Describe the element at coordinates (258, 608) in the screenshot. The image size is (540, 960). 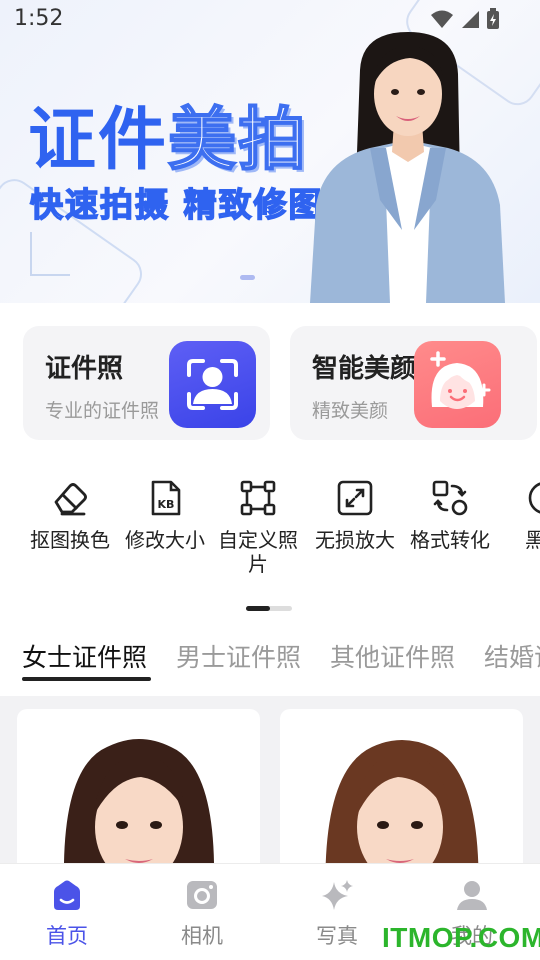
I see `page-indicator-active` at that location.